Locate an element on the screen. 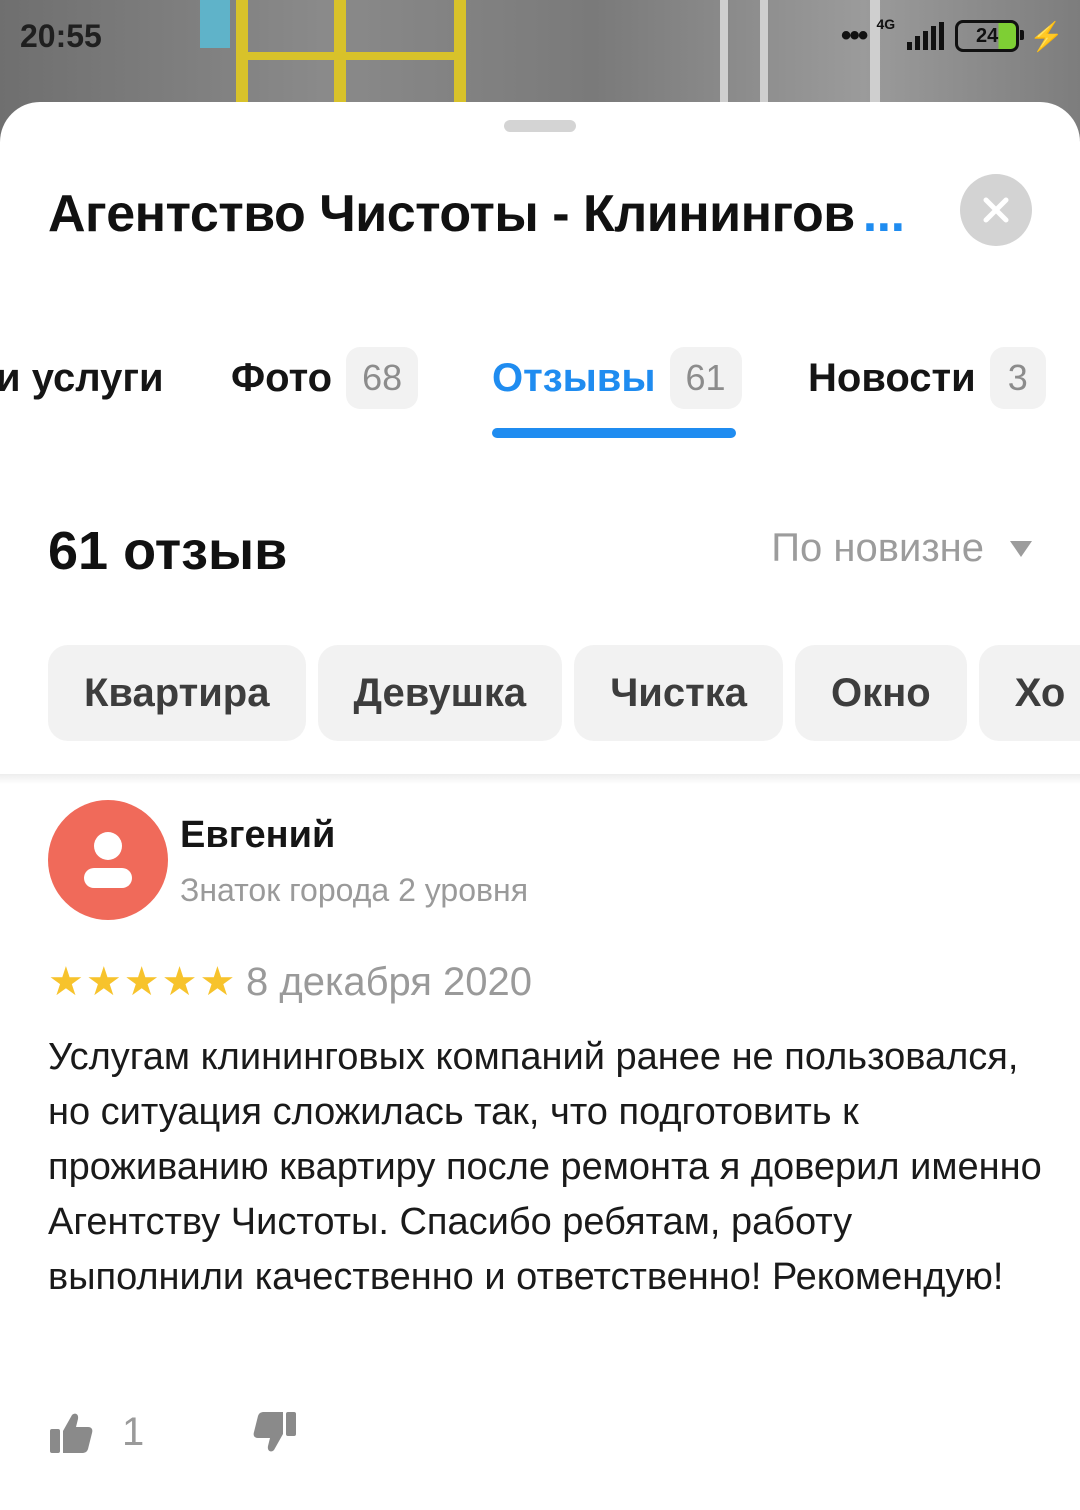 Image resolution: width=1080 pixels, height=1510 pixels. thumbs-up-icon is located at coordinates (71, 1433).